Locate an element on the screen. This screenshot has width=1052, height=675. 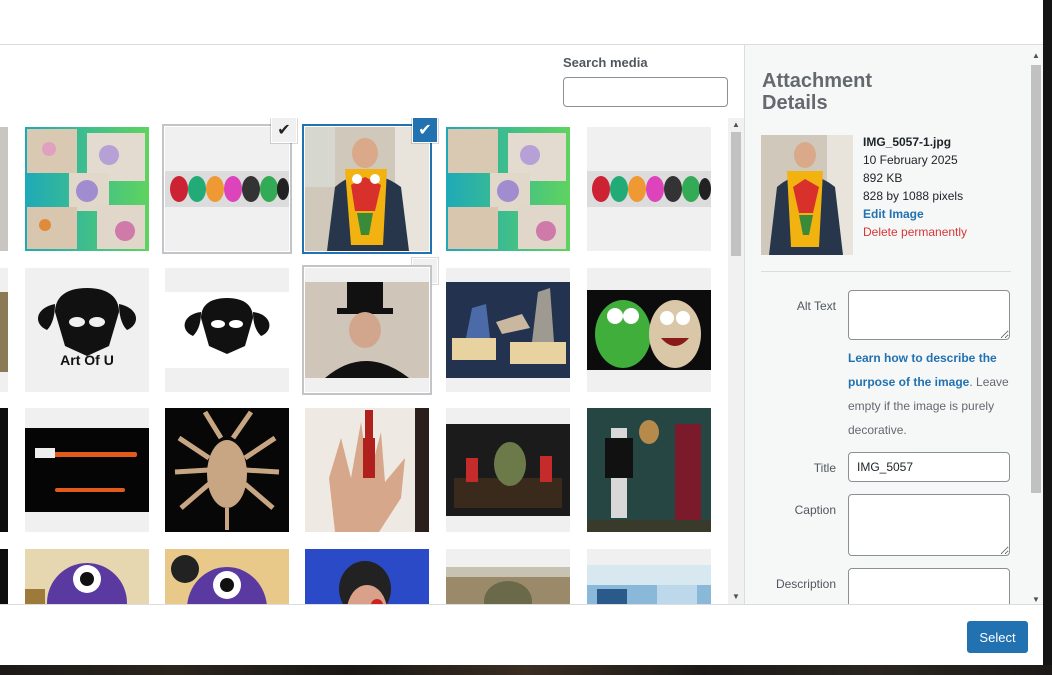
details-scrollbar: ▲ ▼ is located at coordinates (1035, 326).